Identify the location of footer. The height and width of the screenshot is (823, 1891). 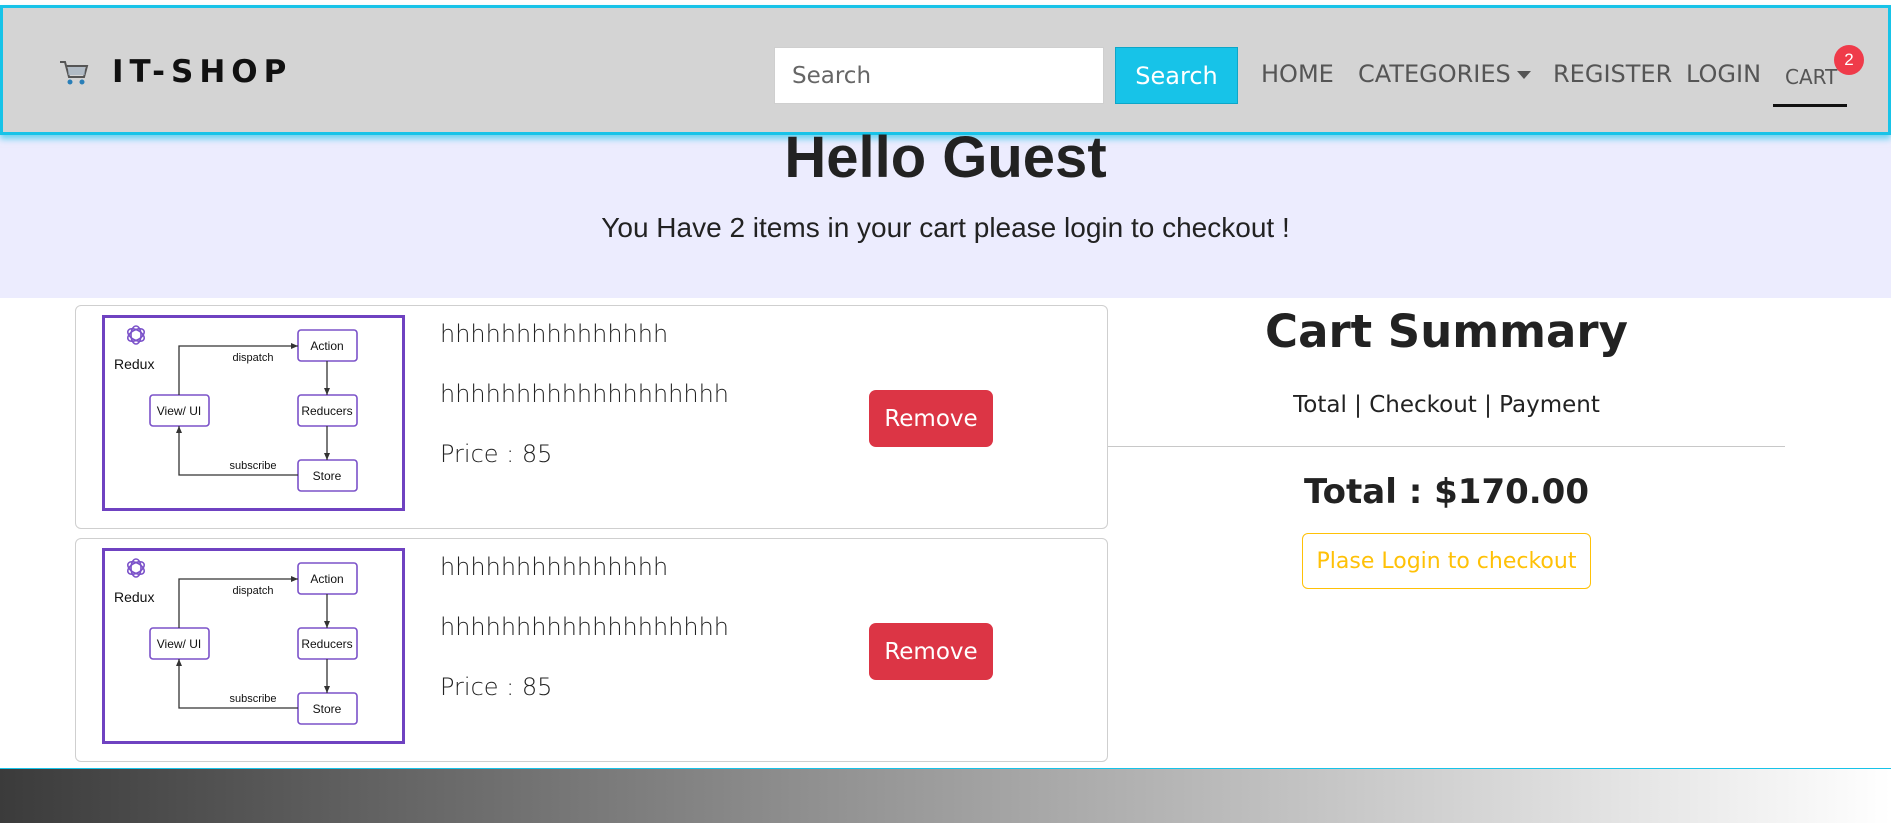
(945, 795).